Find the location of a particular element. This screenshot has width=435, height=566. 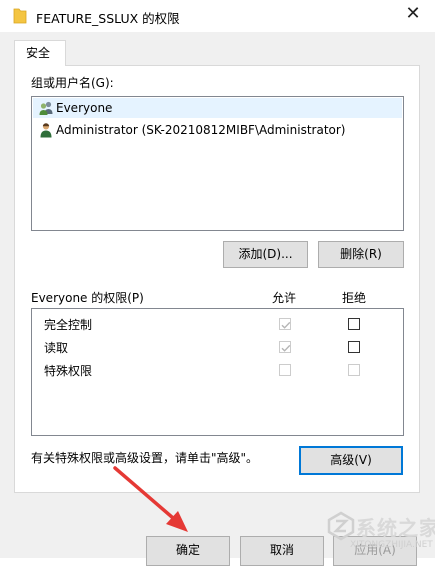

advanced-button-label: 高级(V) is located at coordinates (351, 460).